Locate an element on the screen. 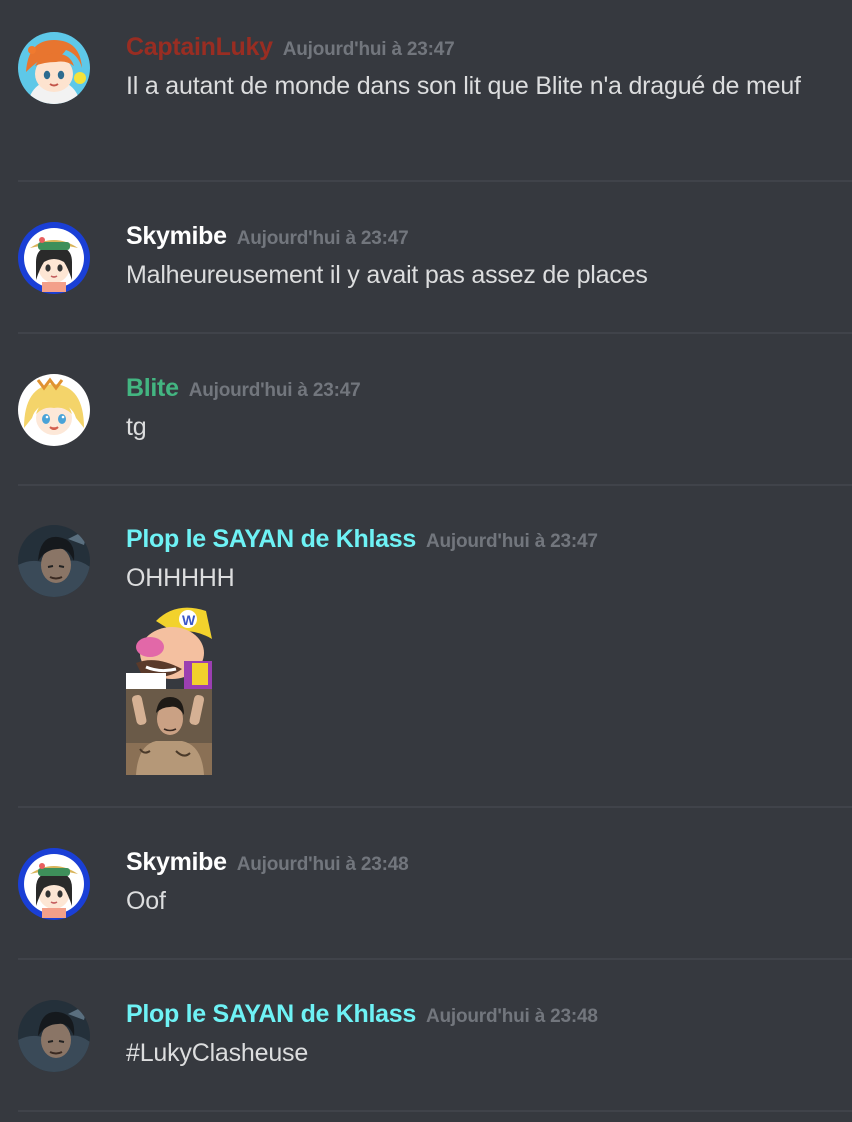  message-item: Skymibe Aujourd'hui à 23:48 Oof is located at coordinates (435, 884).